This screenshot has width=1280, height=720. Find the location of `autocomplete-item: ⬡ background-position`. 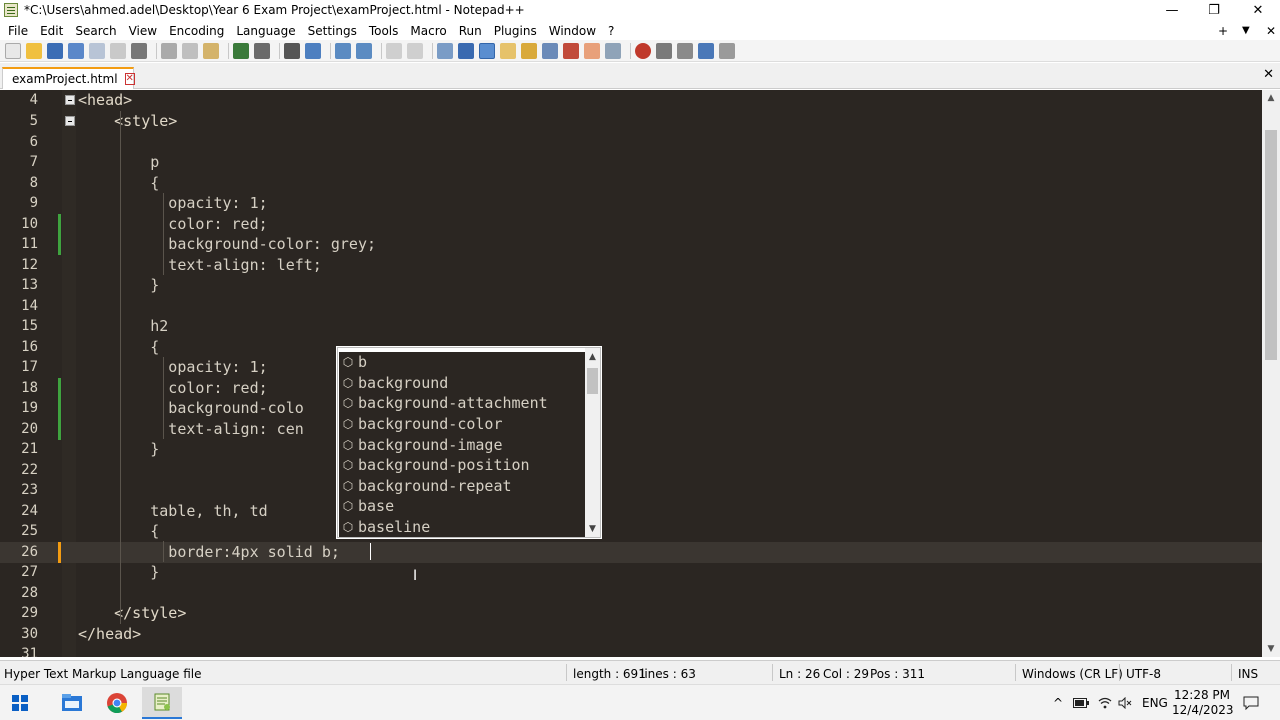

autocomplete-item: ⬡ background-position is located at coordinates (462, 465).